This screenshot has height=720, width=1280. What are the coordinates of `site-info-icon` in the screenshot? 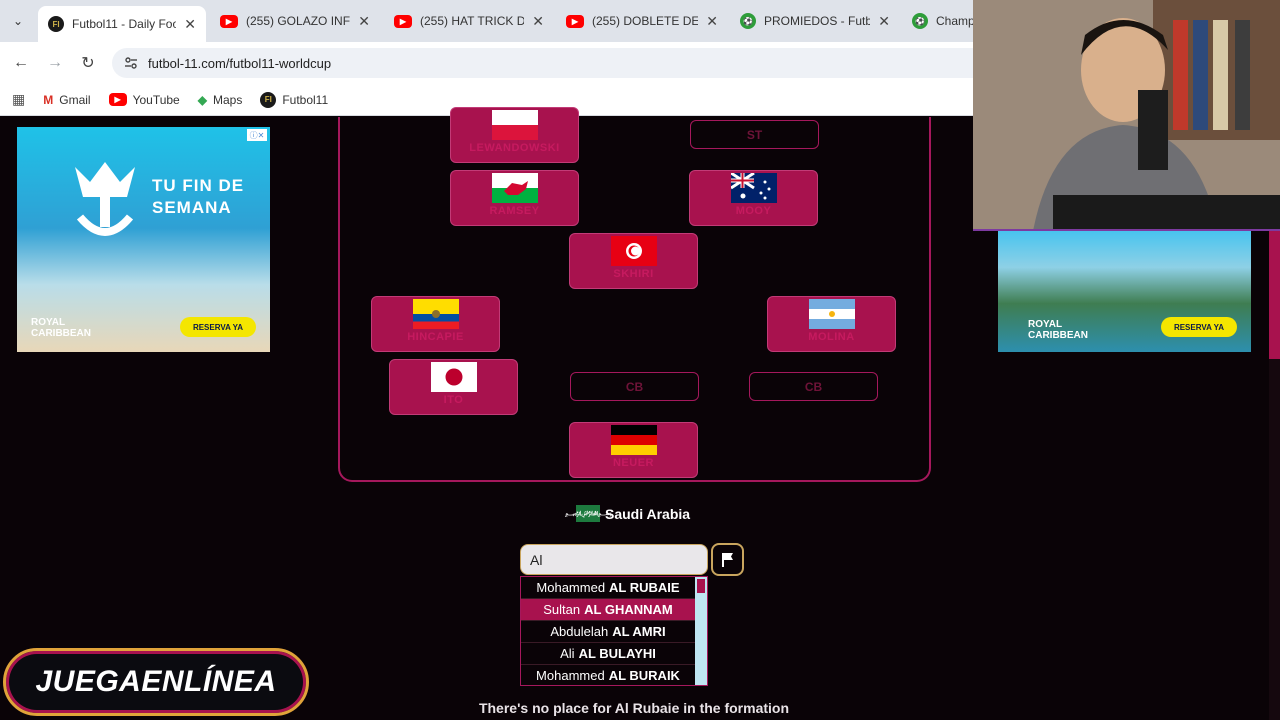 It's located at (131, 63).